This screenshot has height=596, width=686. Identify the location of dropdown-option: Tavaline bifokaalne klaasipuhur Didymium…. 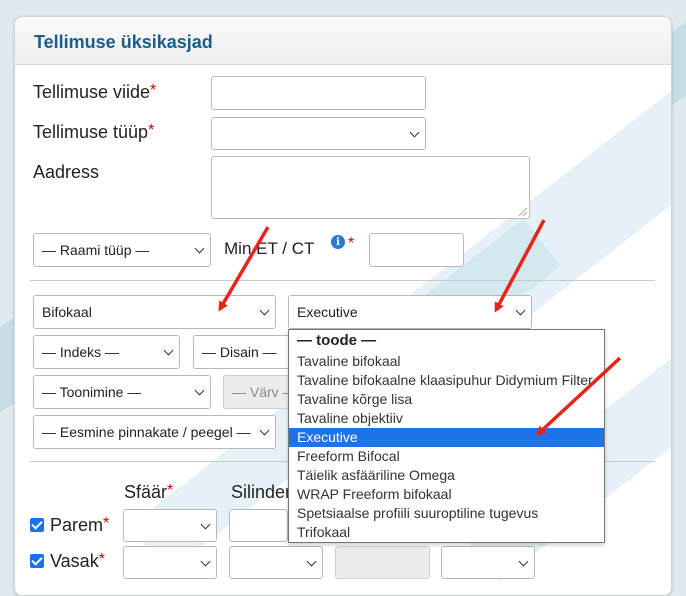
(446, 380).